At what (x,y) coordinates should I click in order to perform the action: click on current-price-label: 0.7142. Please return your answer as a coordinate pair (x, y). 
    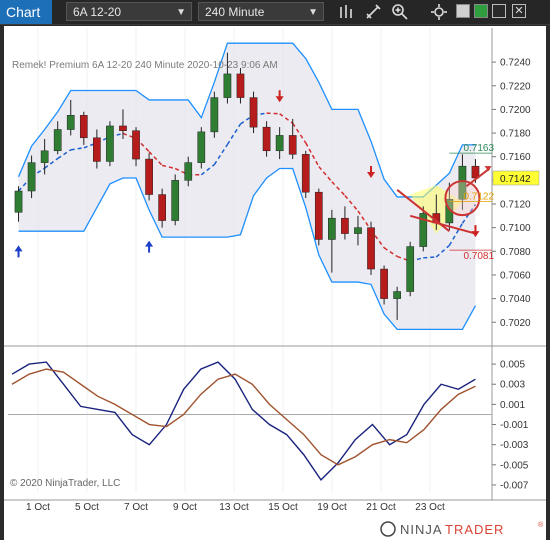
    Looking at the image, I should click on (515, 179).